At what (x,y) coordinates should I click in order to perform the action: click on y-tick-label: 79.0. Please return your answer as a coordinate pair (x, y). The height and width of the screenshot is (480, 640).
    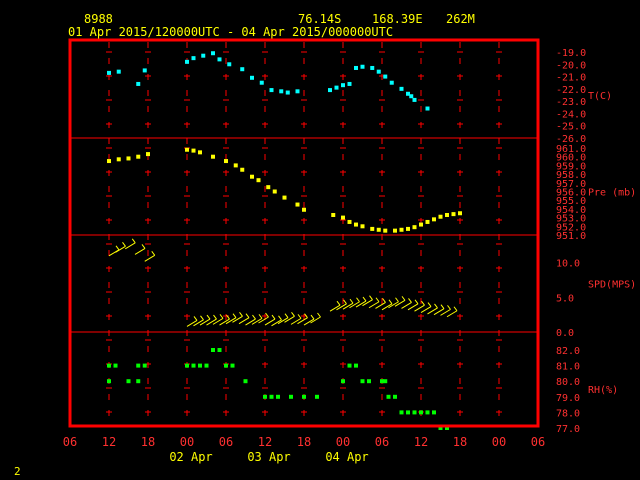
    Looking at the image, I should click on (568, 398).